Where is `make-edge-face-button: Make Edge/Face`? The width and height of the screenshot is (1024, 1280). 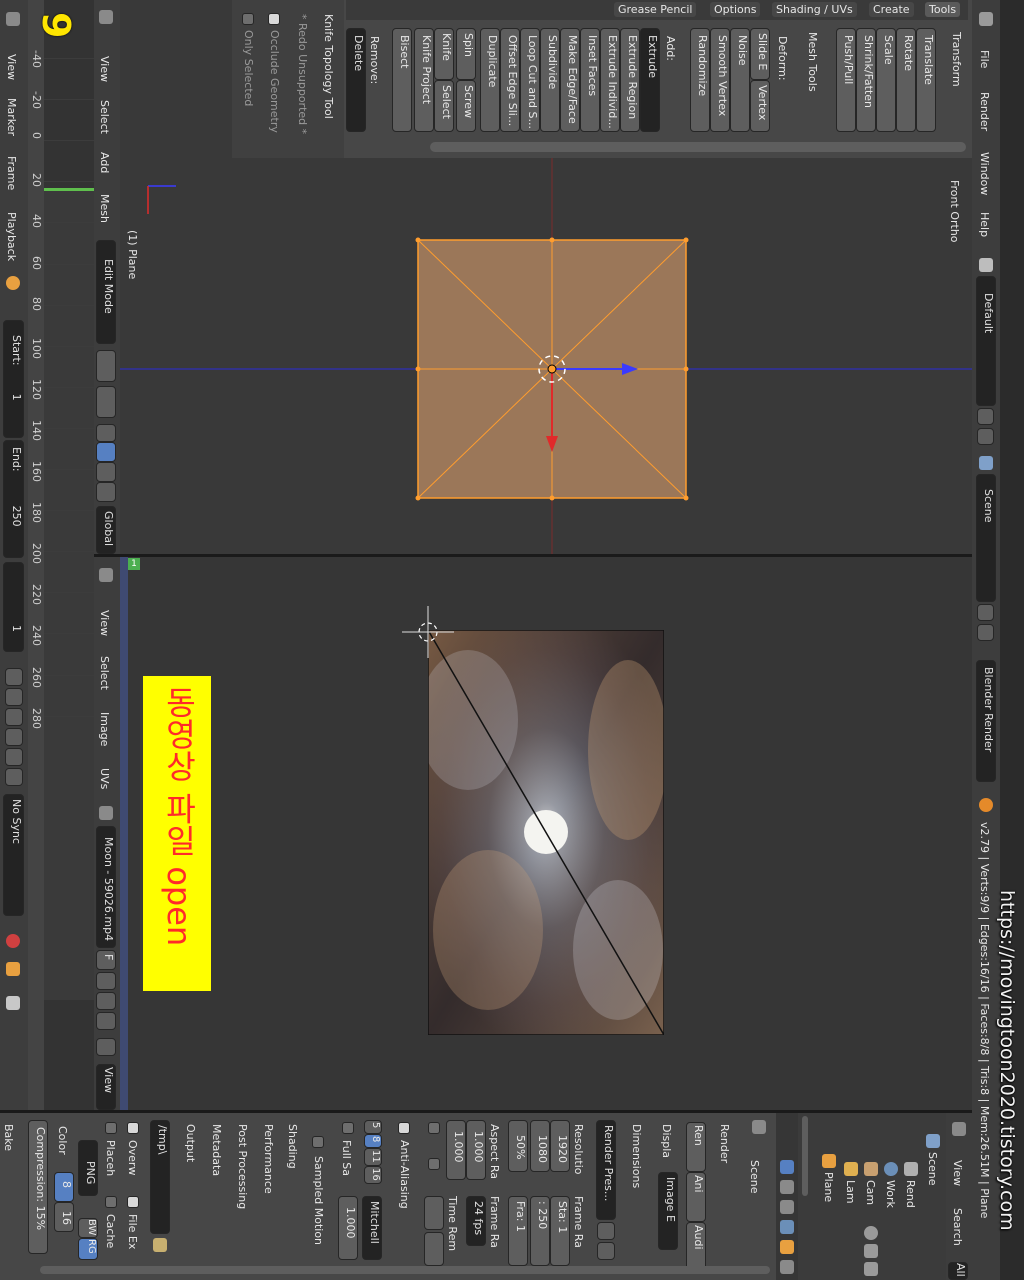 make-edge-face-button: Make Edge/Face is located at coordinates (570, 80).